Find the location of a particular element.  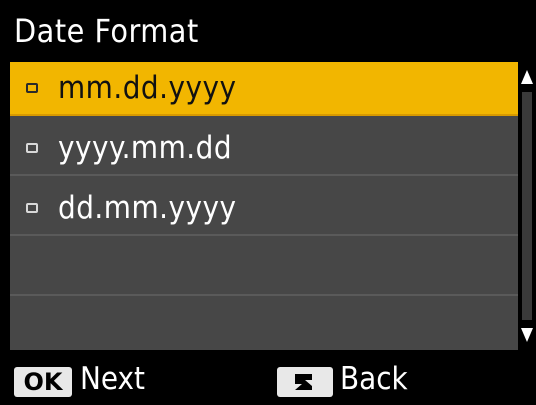

scroll-up-arrow-icon is located at coordinates (527, 77).